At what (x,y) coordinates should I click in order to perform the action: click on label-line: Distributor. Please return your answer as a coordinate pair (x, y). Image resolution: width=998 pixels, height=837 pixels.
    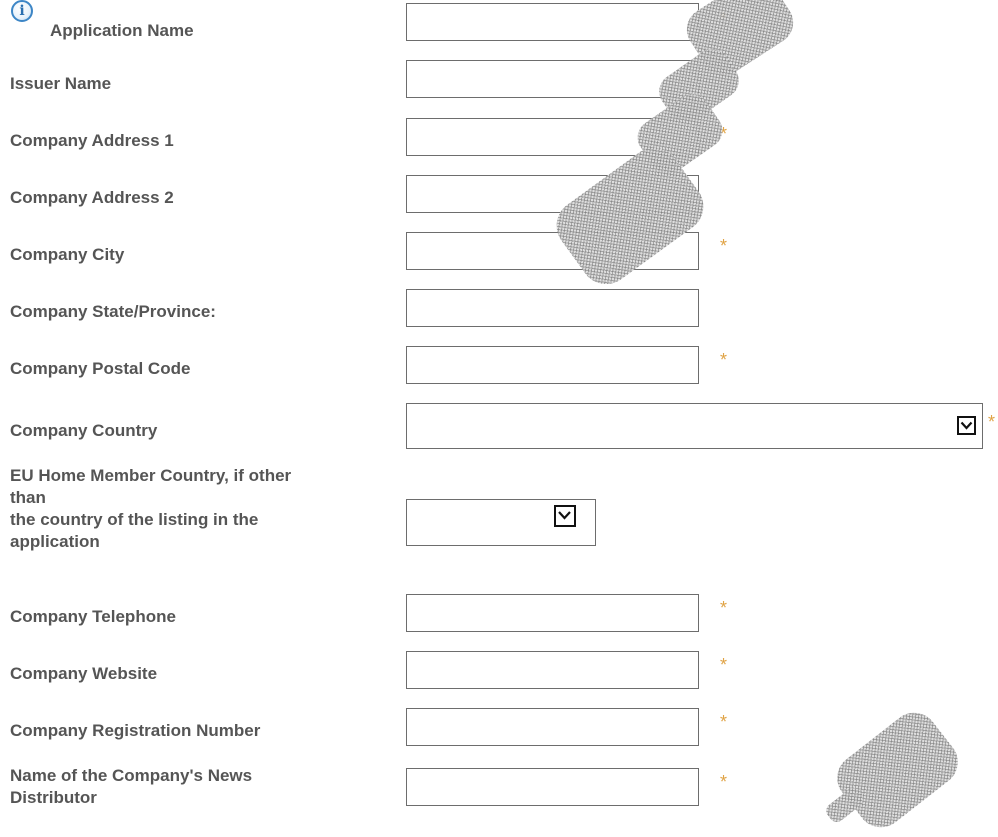
    Looking at the image, I should click on (53, 797).